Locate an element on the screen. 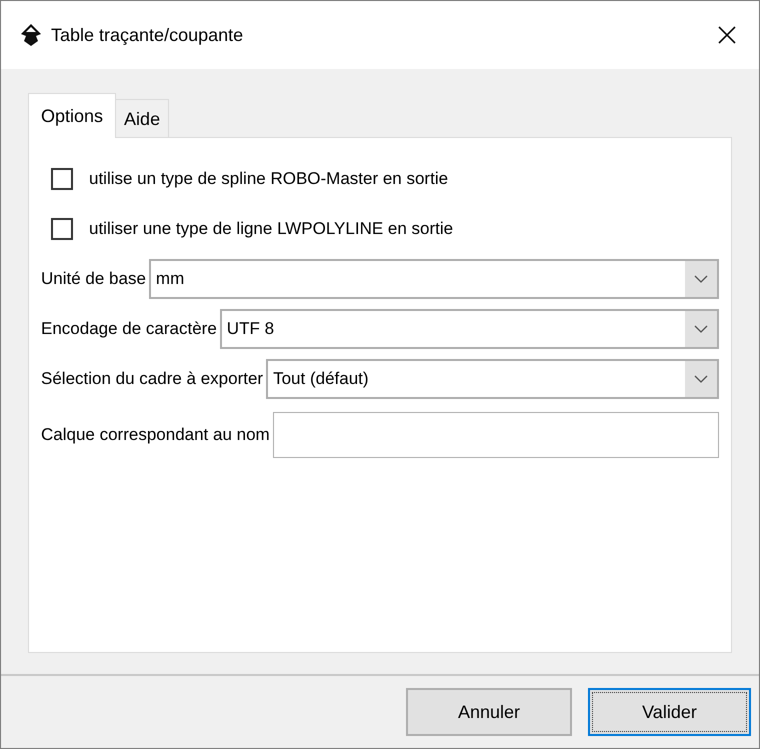 The width and height of the screenshot is (760, 749). dropdown: UTF 8 is located at coordinates (469, 329).